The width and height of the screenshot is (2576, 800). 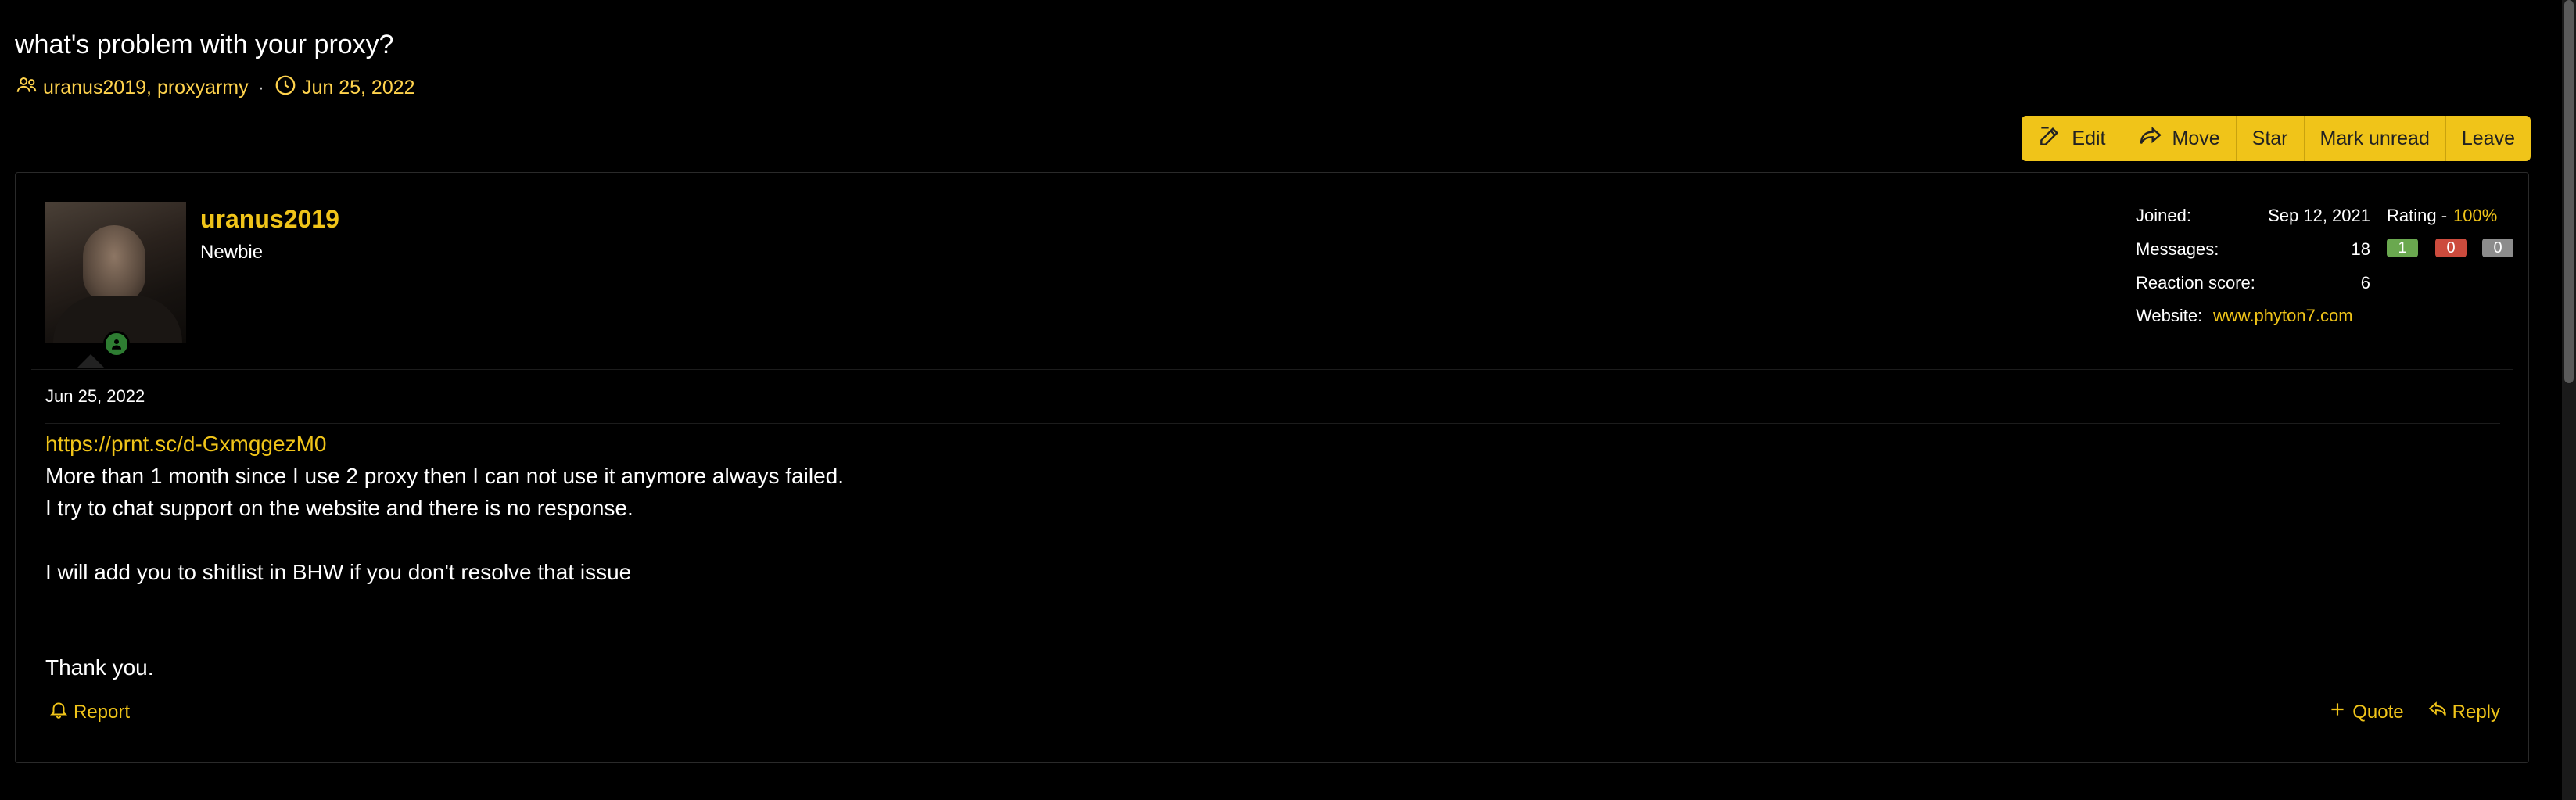 I want to click on post-content-divider, so click(x=1272, y=423).